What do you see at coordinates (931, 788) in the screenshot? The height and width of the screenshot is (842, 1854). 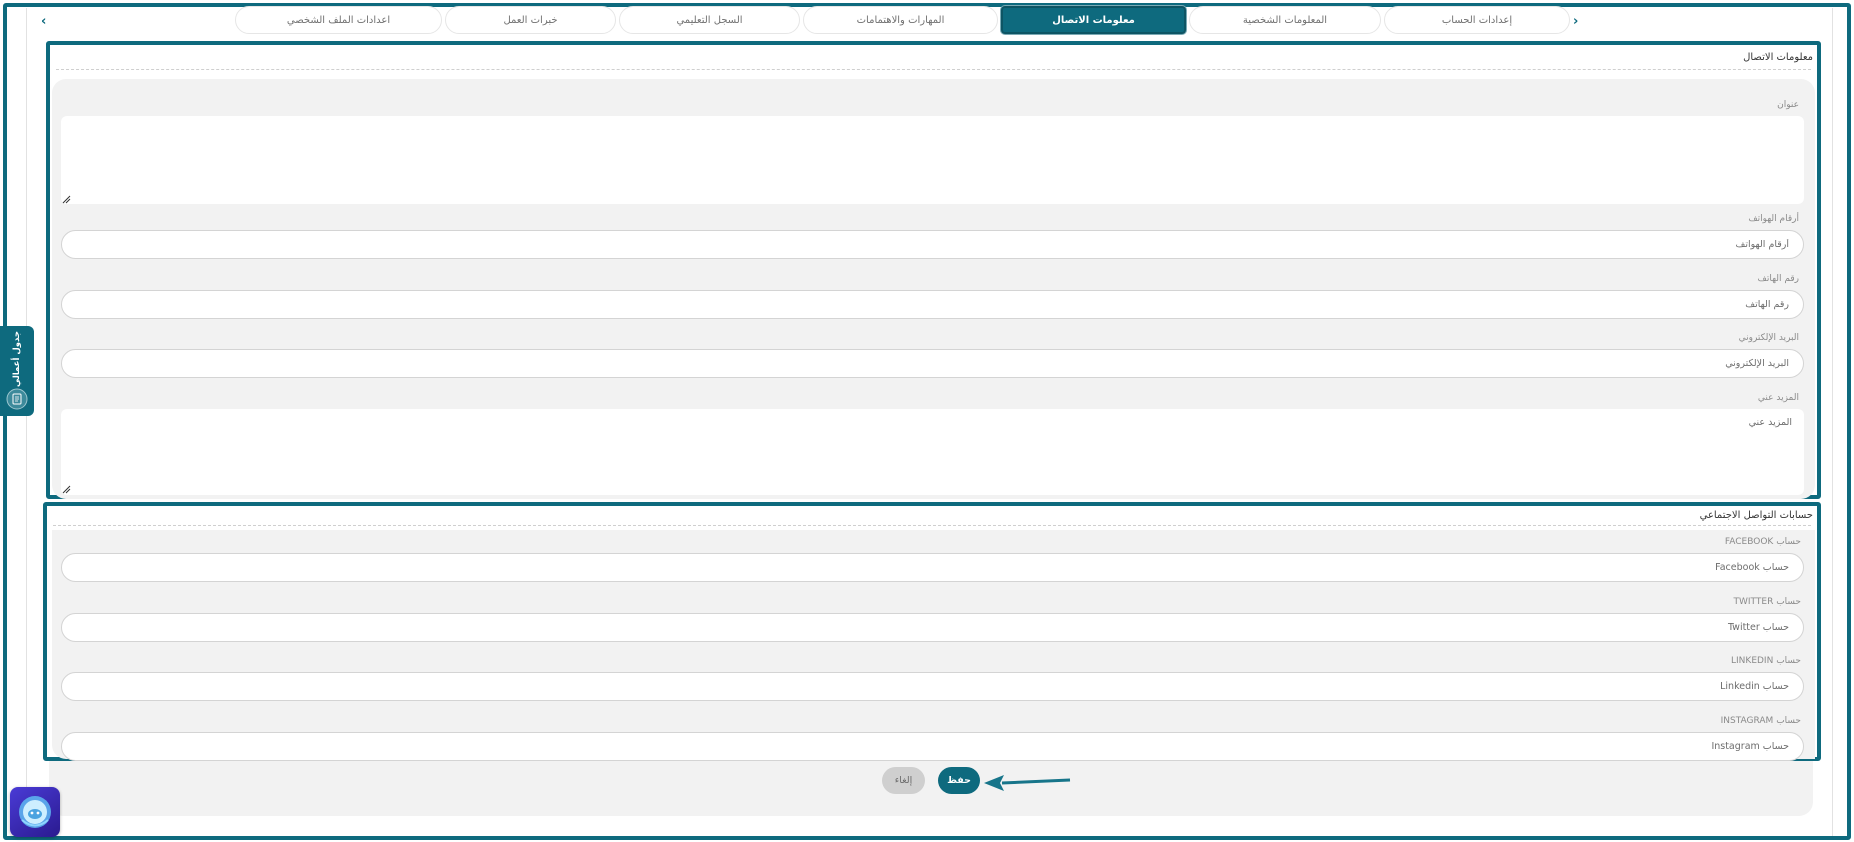 I see `actions-panel` at bounding box center [931, 788].